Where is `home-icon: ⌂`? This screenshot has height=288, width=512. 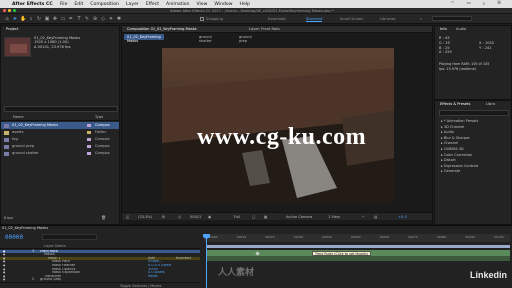
home-icon: ⌂ is located at coordinates (7, 19).